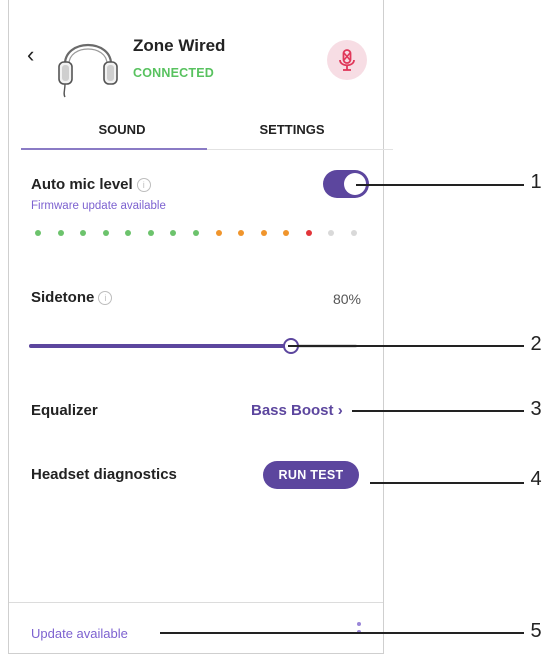 This screenshot has height=656, width=548. I want to click on back-button: ‹, so click(35, 56).